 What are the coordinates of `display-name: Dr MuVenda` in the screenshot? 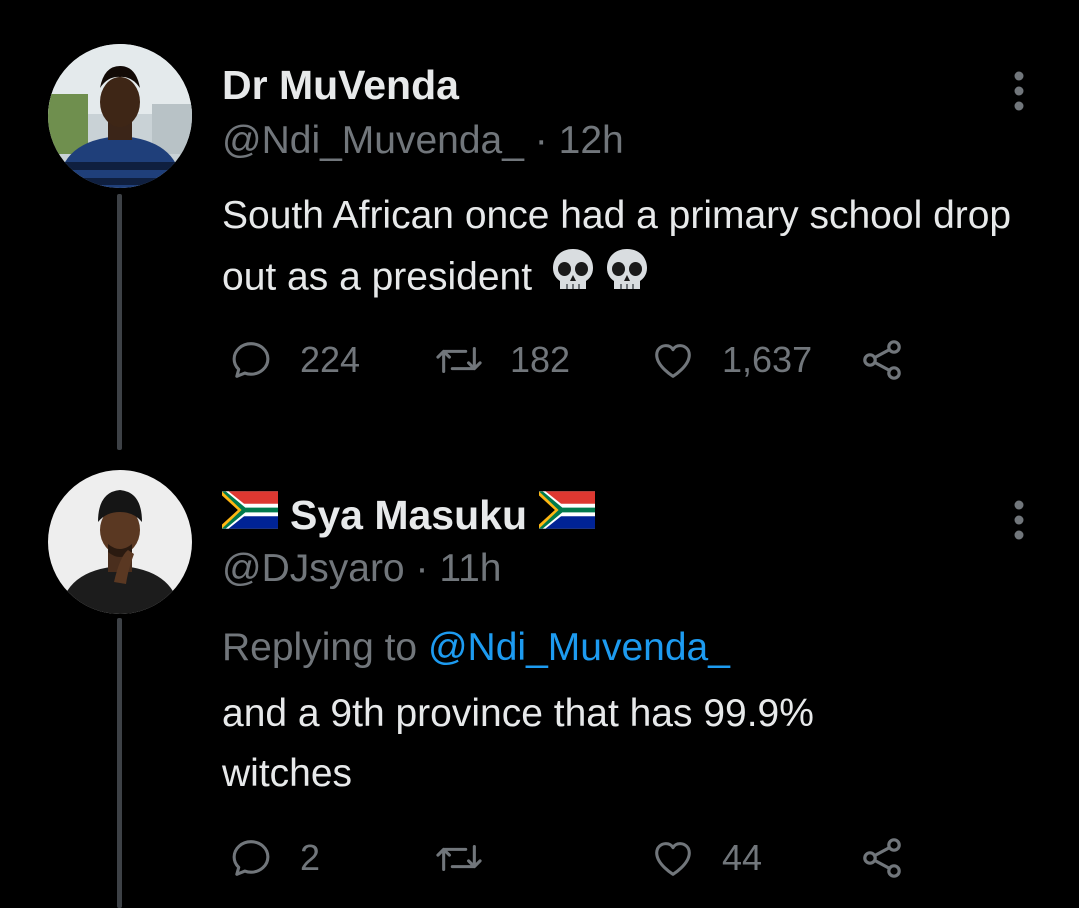 It's located at (340, 85).